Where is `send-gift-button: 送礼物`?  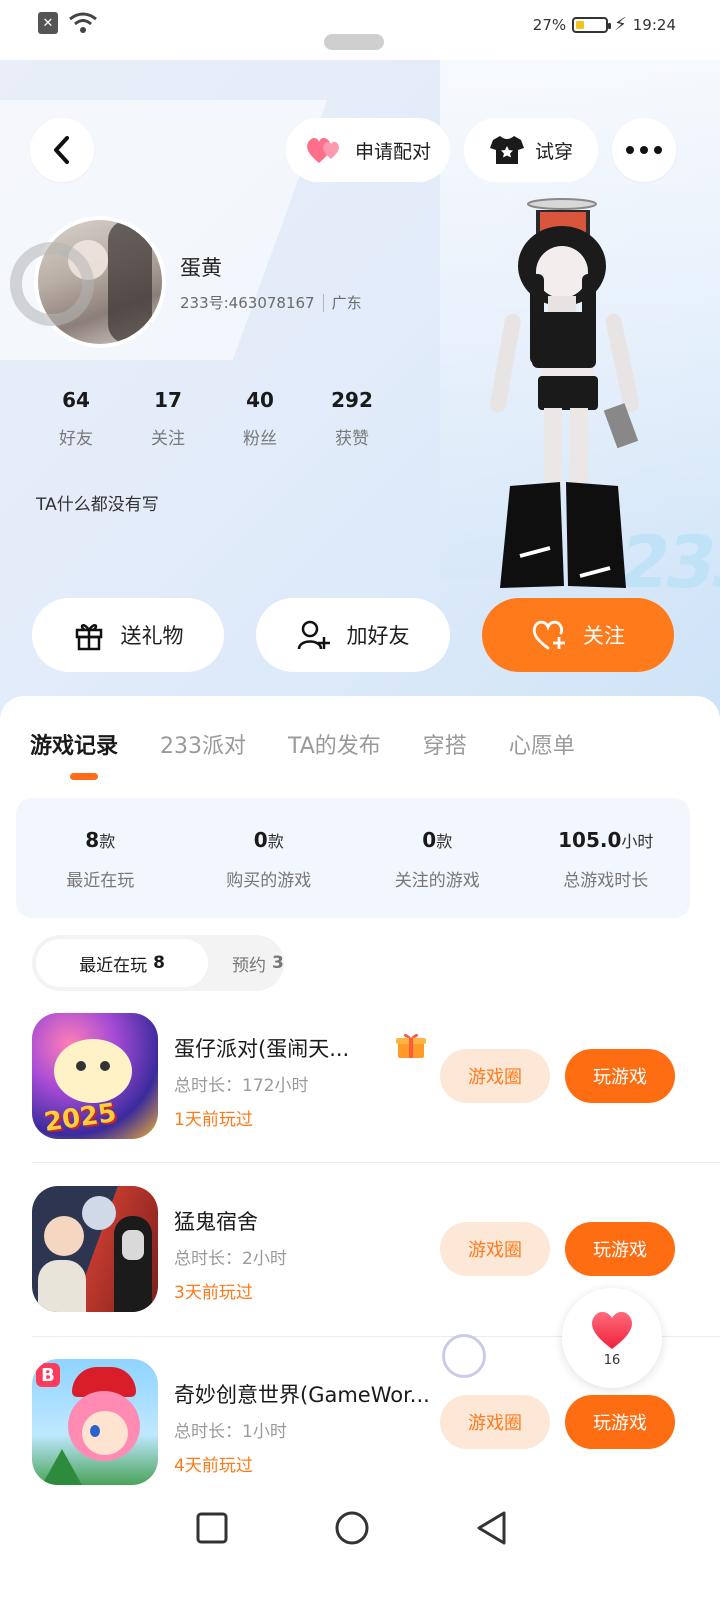
send-gift-button: 送礼物 is located at coordinates (128, 635).